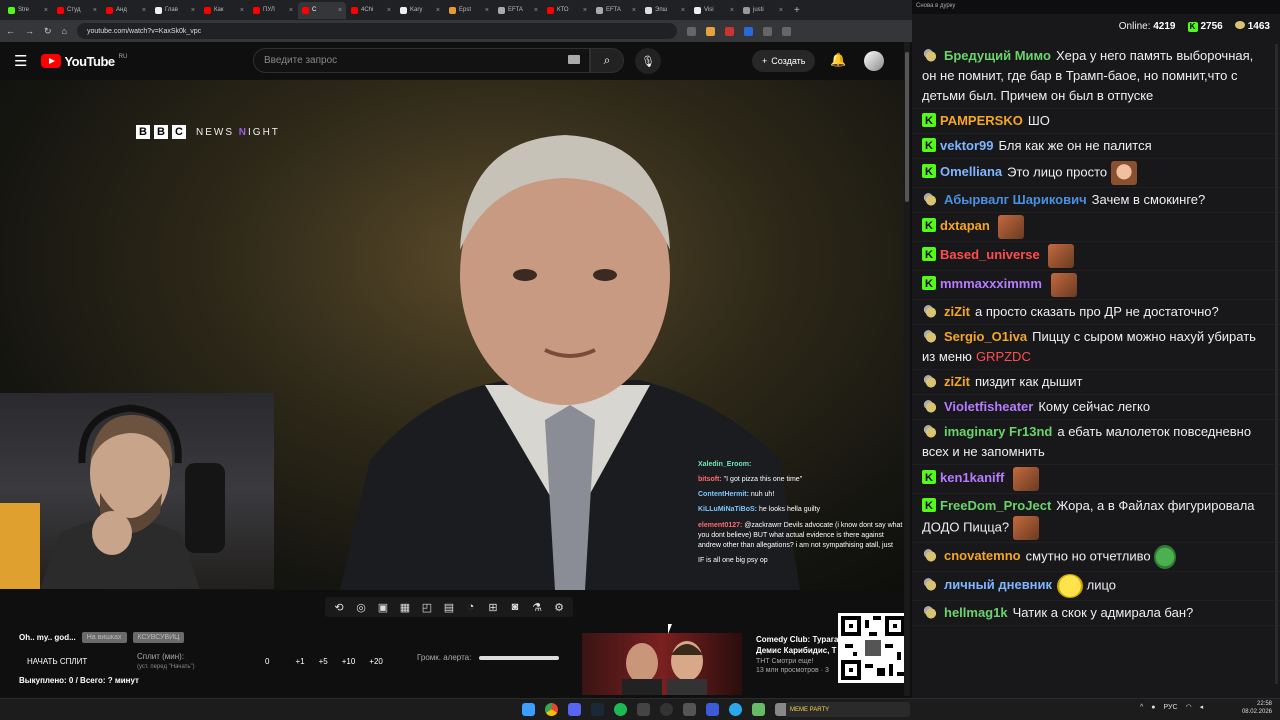  What do you see at coordinates (349, 661) in the screenshot?
I see `increment-button: +10` at bounding box center [349, 661].